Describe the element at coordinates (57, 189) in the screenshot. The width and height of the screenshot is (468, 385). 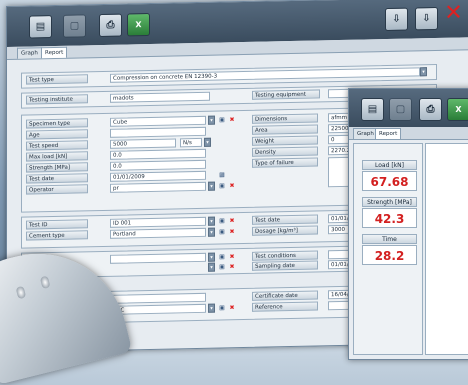
I see `operator-label: Operator` at that location.